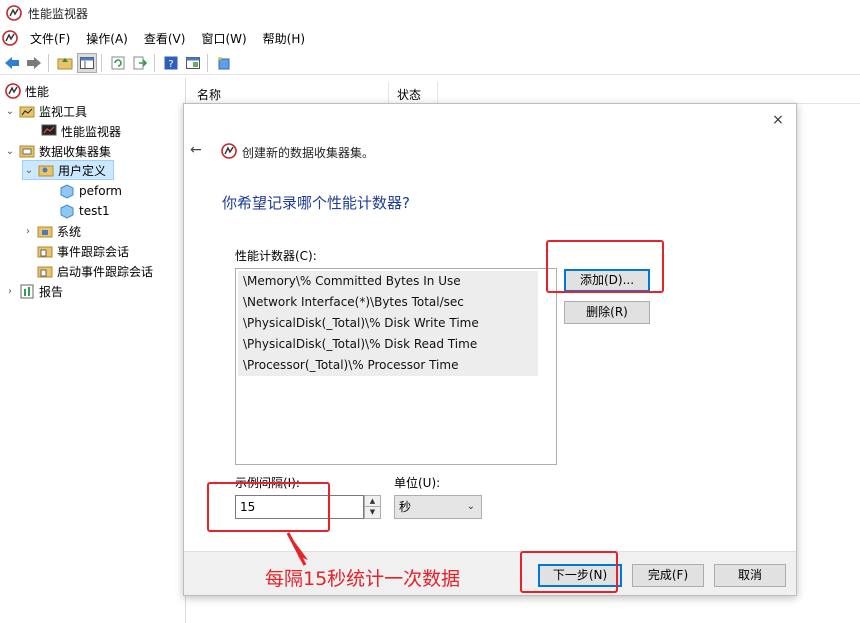 The image size is (860, 623). Describe the element at coordinates (91, 131) in the screenshot. I see `tree-label: 性能监视器` at that location.